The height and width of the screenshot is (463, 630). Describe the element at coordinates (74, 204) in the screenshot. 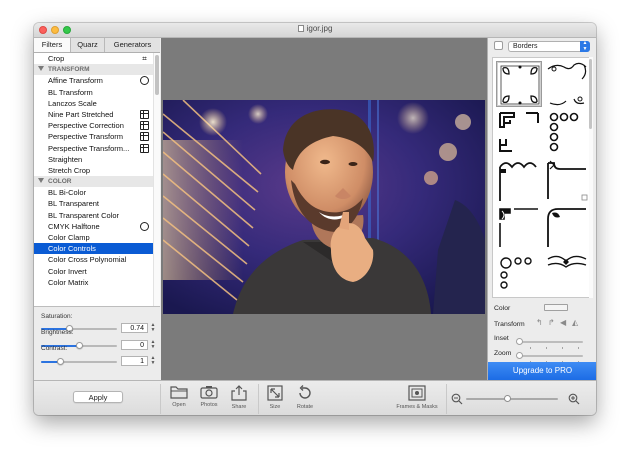

I see `filter-label: BL Transparent` at that location.